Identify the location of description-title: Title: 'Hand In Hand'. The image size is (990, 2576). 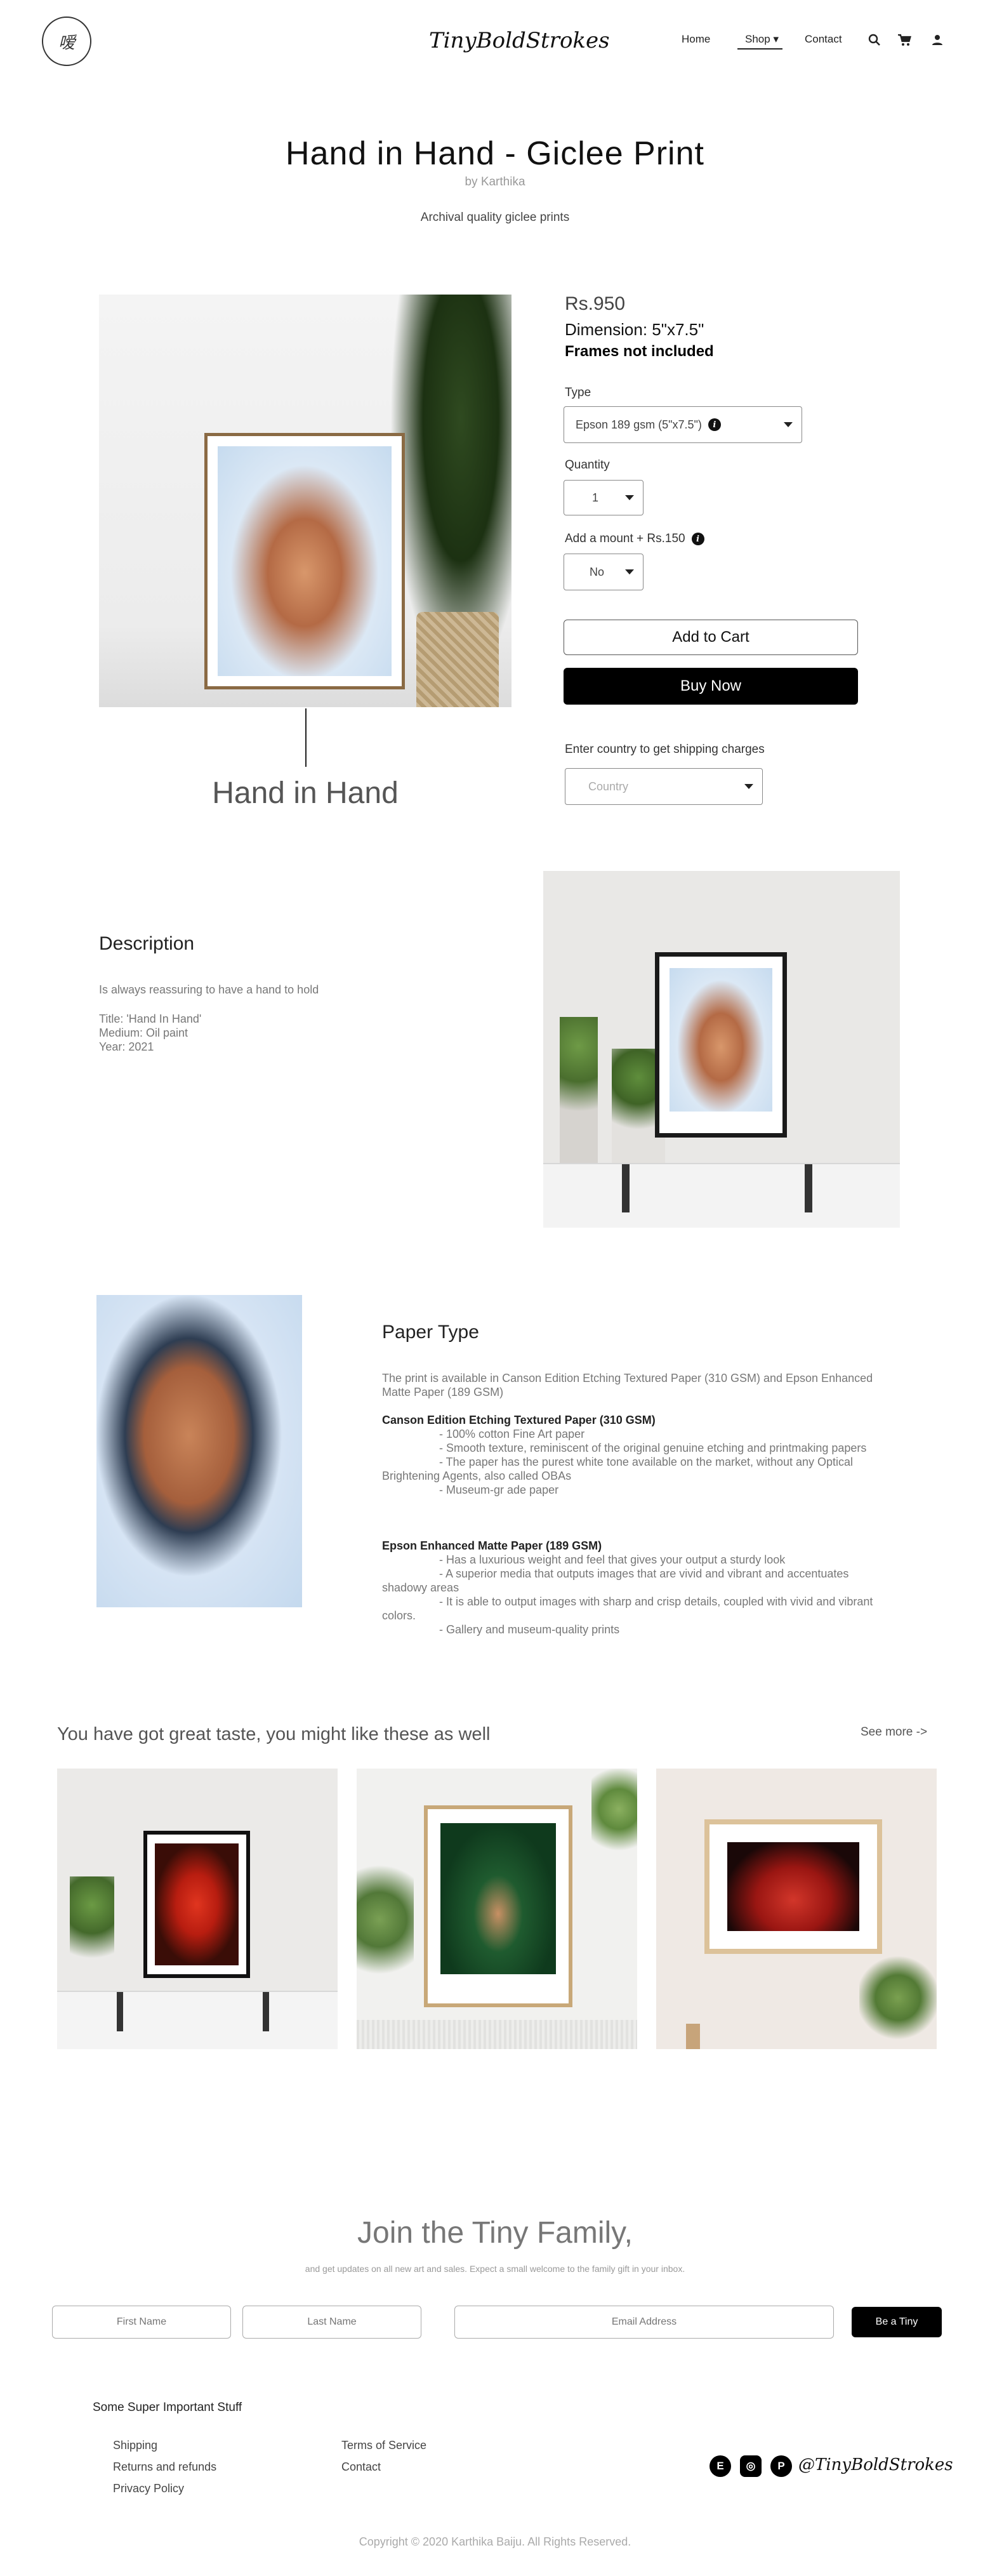
(150, 1018).